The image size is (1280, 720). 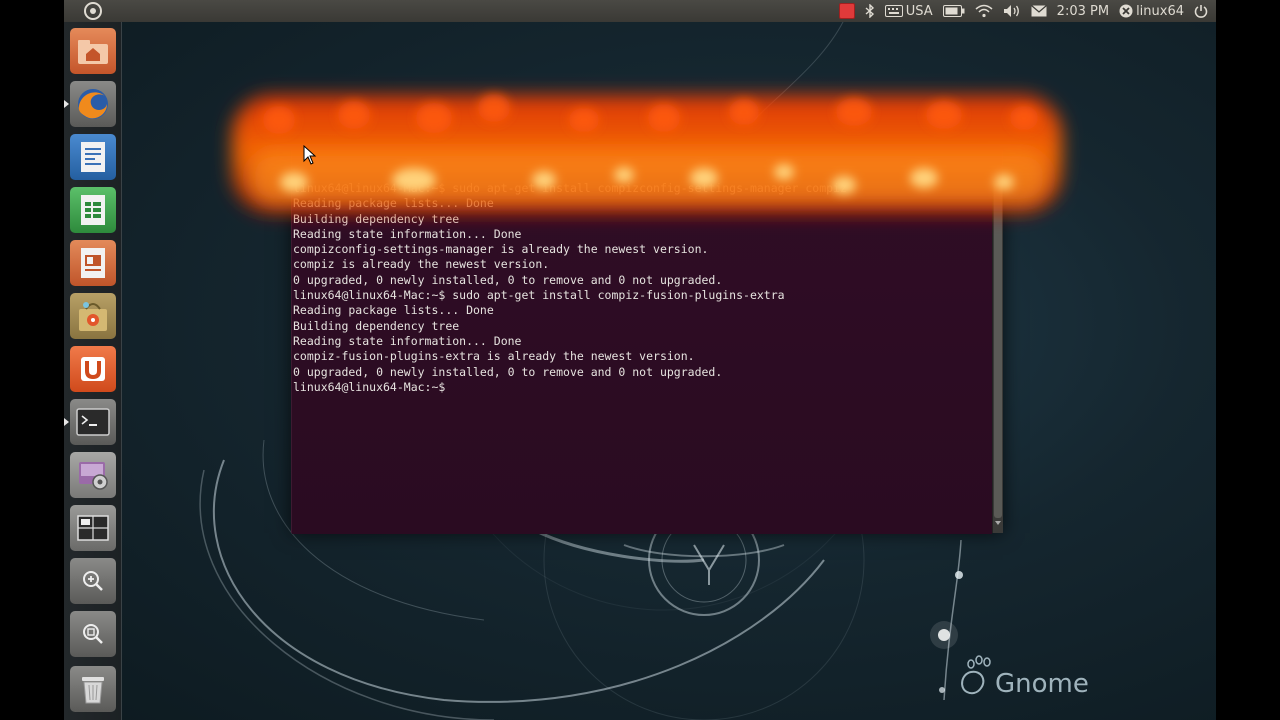 I want to click on launcher-item-workspace-switcher, so click(x=93, y=528).